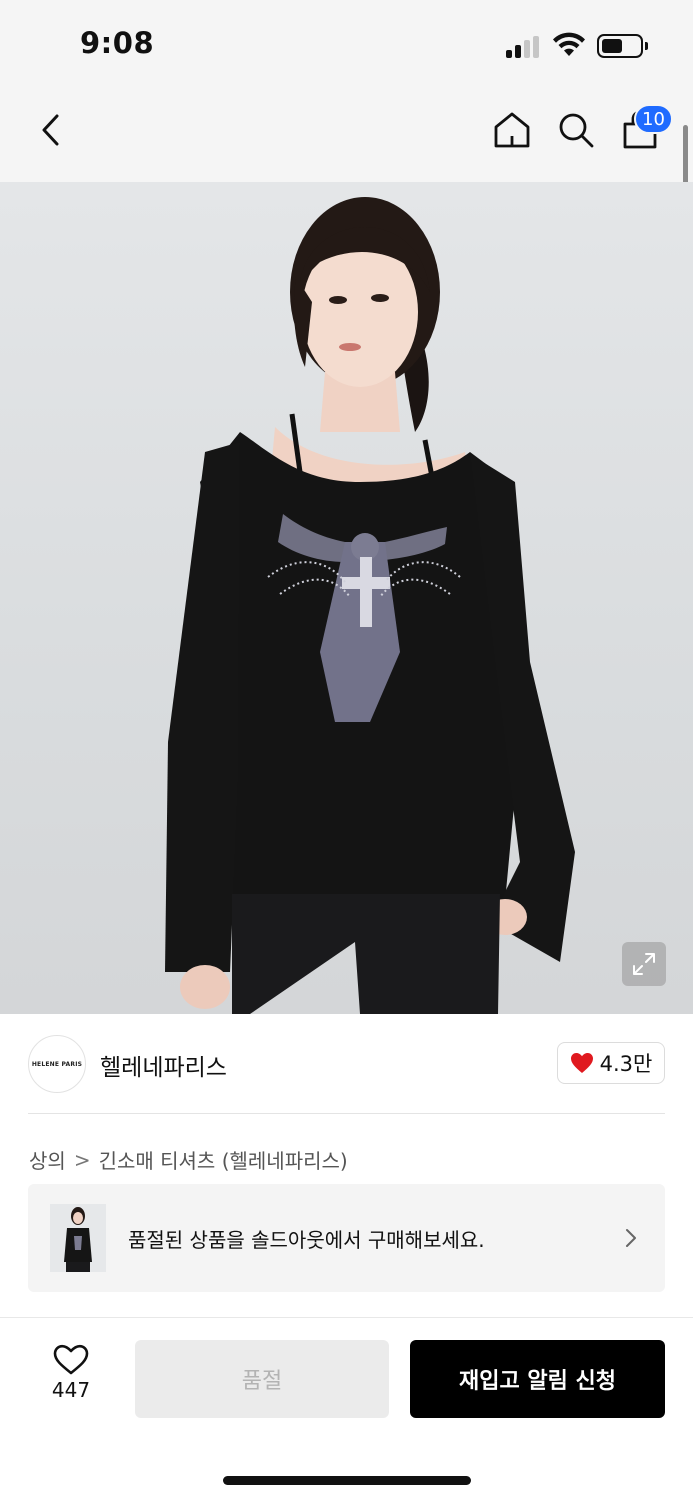  I want to click on chevron-right-icon, so click(631, 1238).